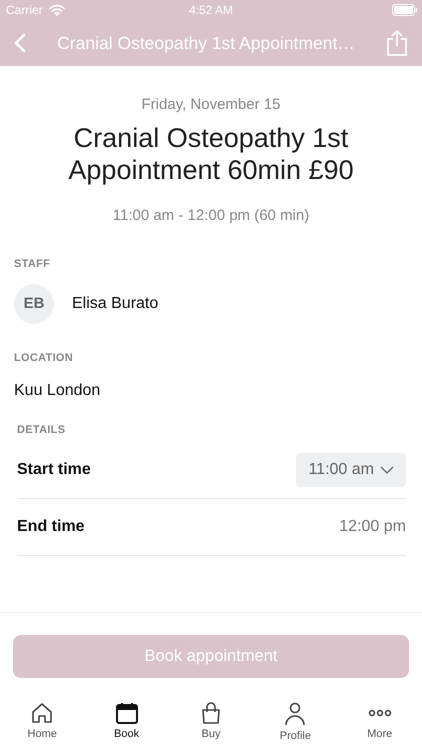 The height and width of the screenshot is (750, 422). I want to click on status-time: 4:52 AM, so click(211, 10).